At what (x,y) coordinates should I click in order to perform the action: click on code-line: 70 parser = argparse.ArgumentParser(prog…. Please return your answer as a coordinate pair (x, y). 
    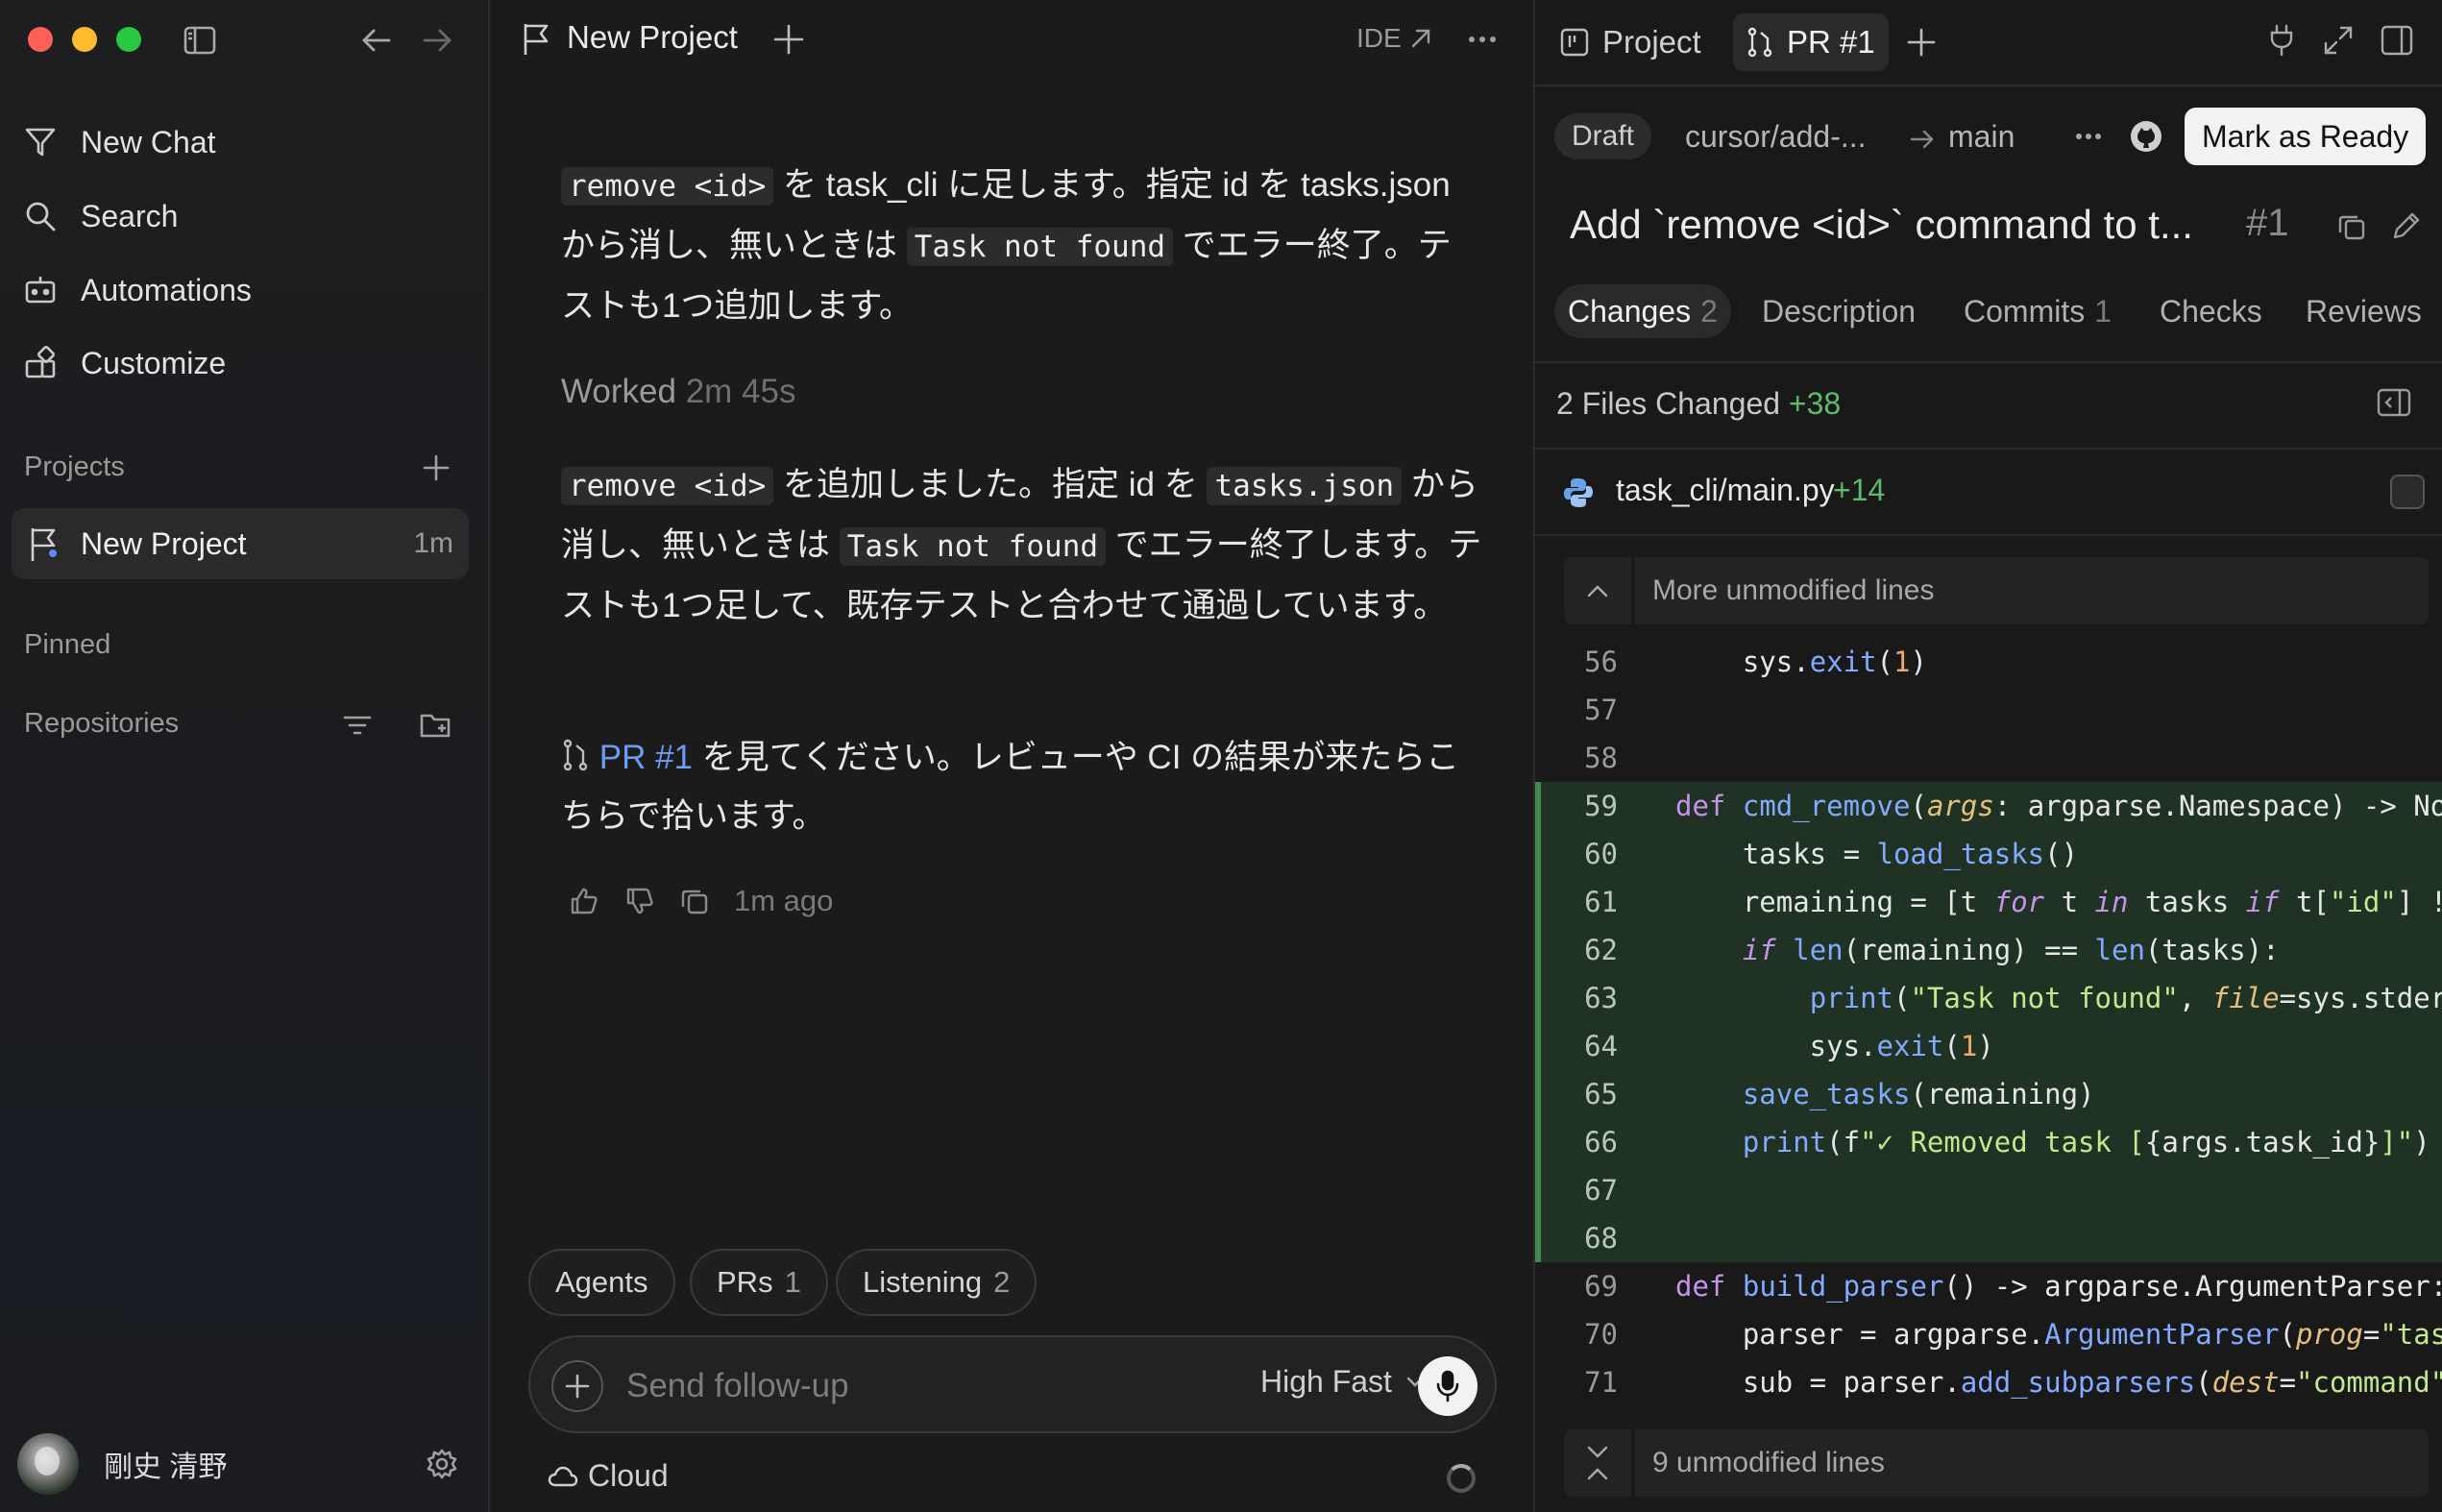
    Looking at the image, I should click on (1989, 1334).